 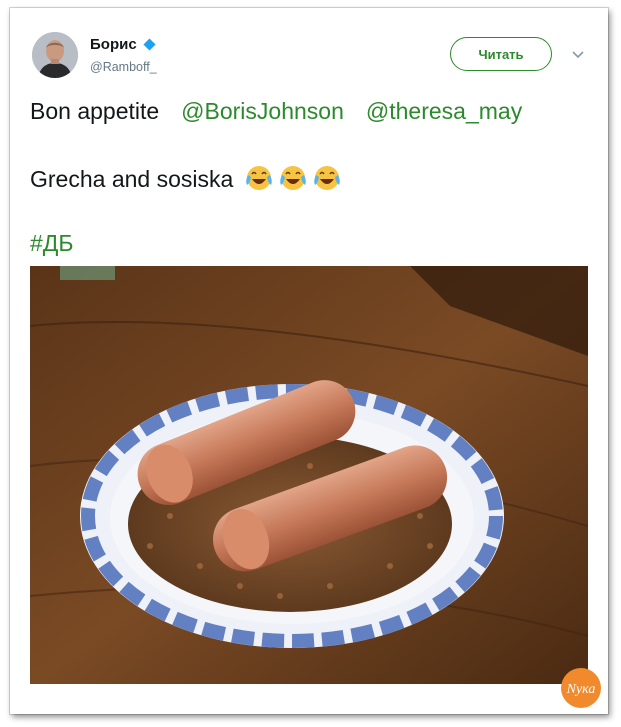 I want to click on tweet-text-1: Bon appetite, so click(x=95, y=111).